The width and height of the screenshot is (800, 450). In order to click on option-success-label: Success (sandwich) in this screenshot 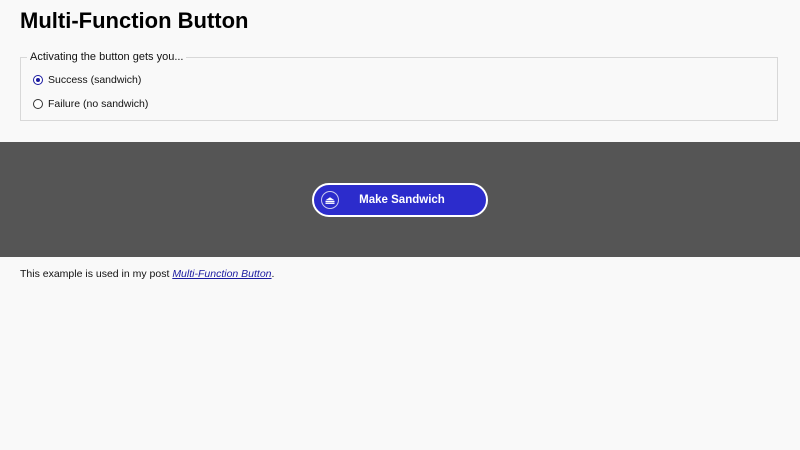, I will do `click(95, 80)`.